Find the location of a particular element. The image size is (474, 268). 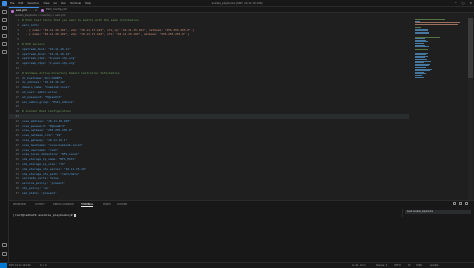

terminal-list: bash ansible_playbooks is located at coordinates (437, 213).